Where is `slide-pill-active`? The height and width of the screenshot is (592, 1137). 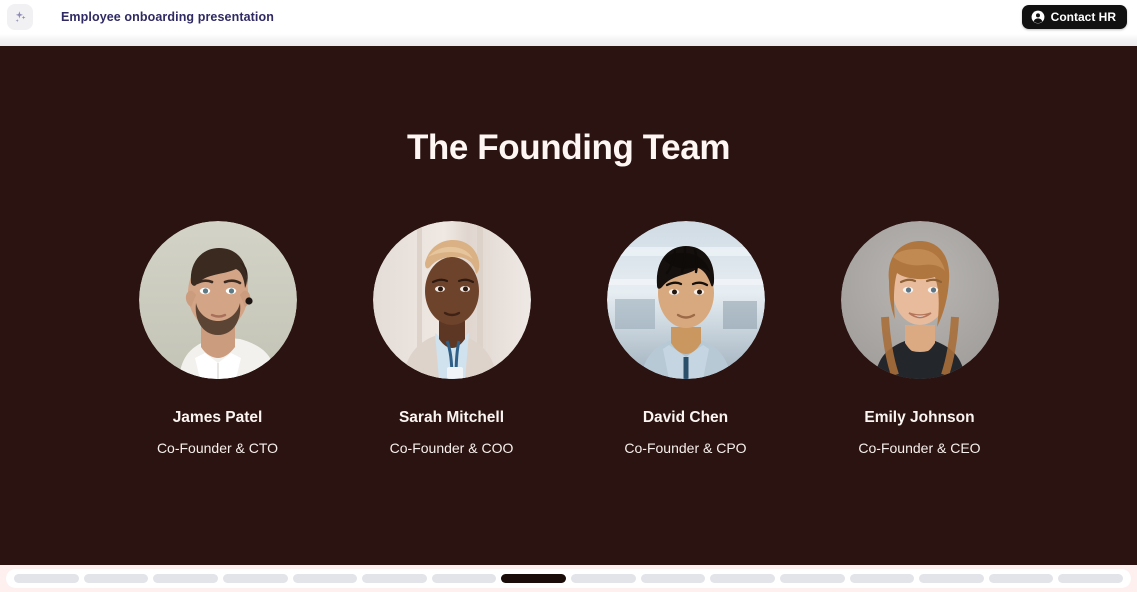 slide-pill-active is located at coordinates (533, 578).